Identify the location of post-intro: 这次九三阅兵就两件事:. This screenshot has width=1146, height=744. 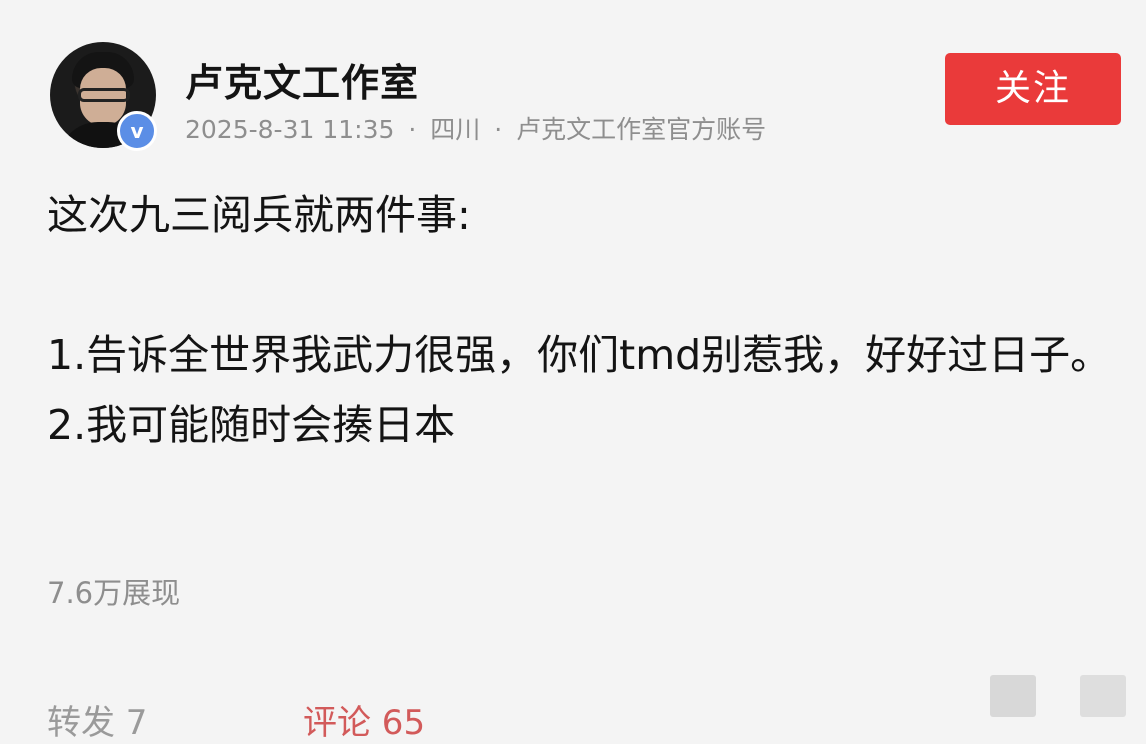
(259, 215).